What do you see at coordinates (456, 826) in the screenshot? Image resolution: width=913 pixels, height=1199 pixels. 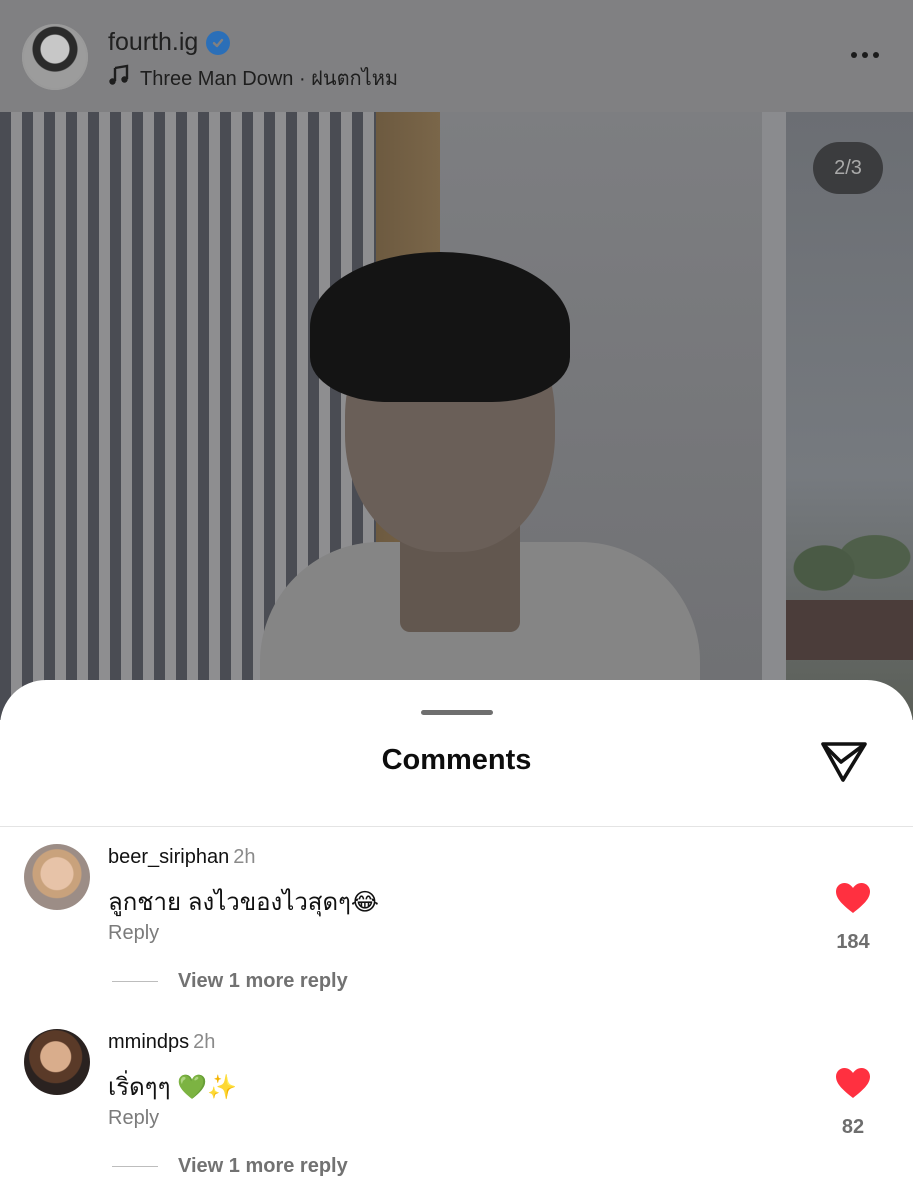 I see `sheet-divider` at bounding box center [456, 826].